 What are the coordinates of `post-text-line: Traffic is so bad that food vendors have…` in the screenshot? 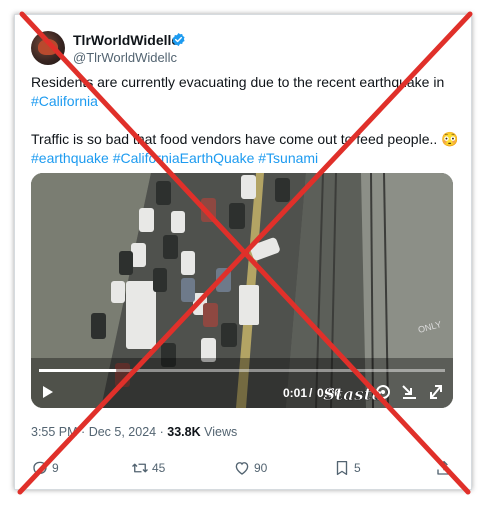 It's located at (245, 139).